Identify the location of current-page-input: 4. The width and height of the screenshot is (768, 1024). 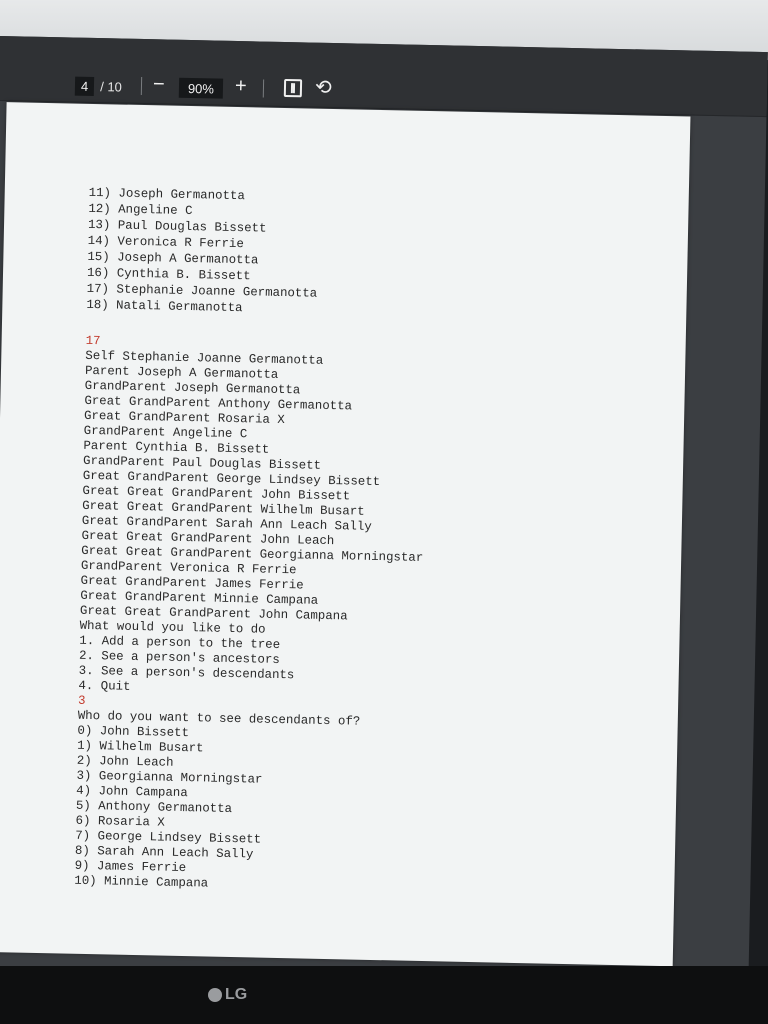
(84, 86).